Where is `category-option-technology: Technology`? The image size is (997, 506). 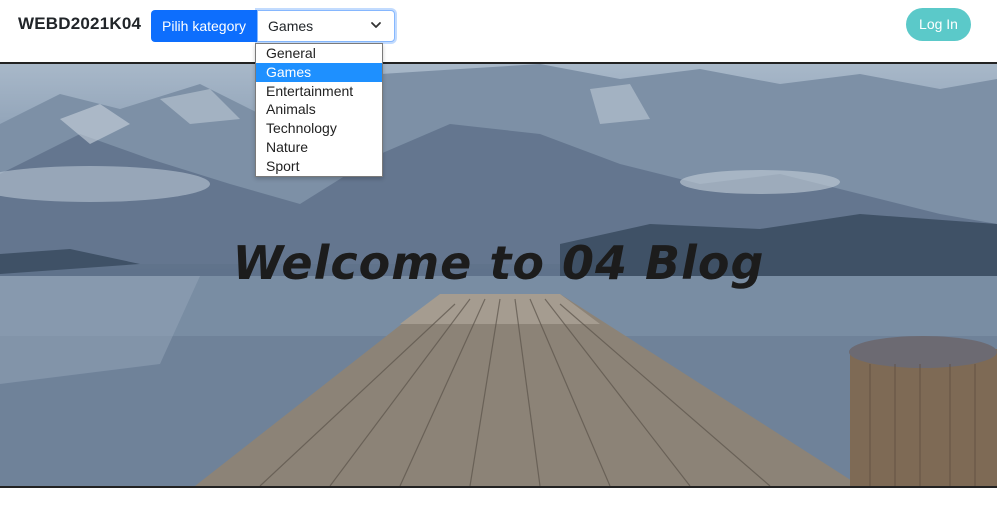
category-option-technology: Technology is located at coordinates (319, 128).